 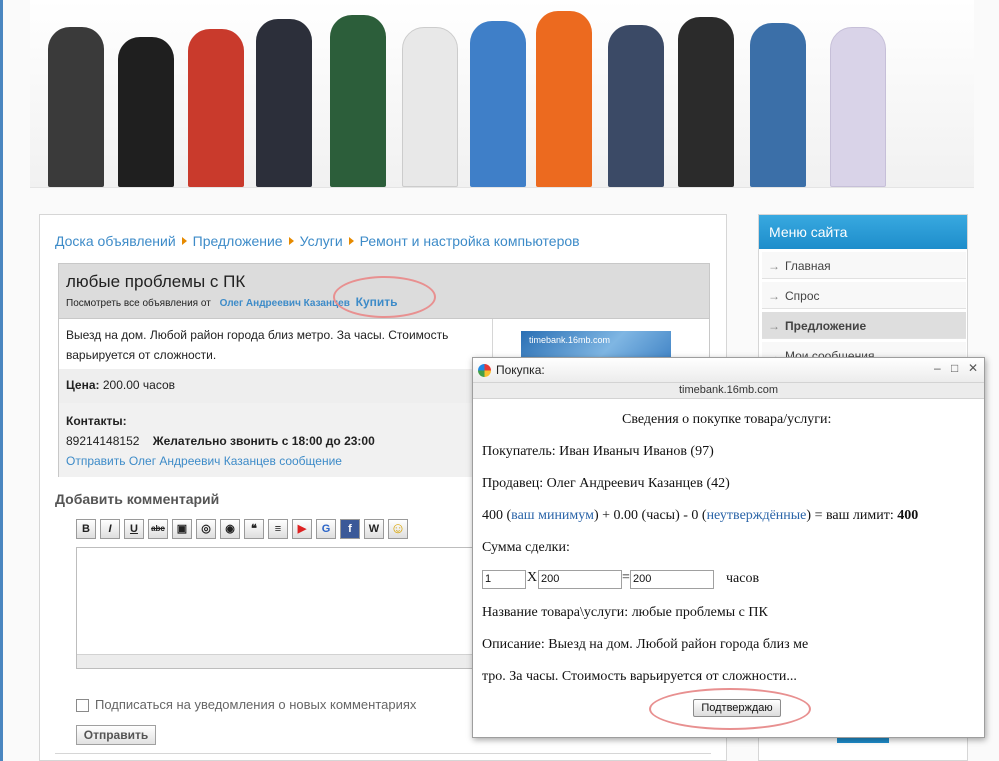 What do you see at coordinates (83, 385) in the screenshot?
I see `price-label: Цена:` at bounding box center [83, 385].